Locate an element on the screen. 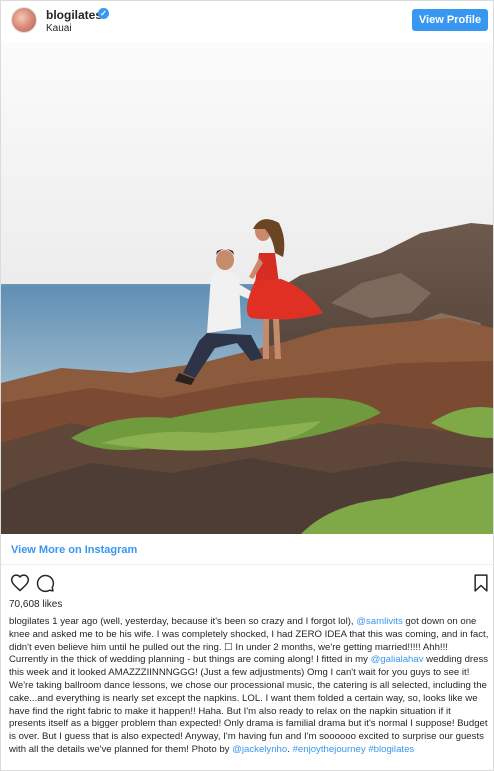 This screenshot has height=771, width=494. mention-link: @samlivits is located at coordinates (379, 621).